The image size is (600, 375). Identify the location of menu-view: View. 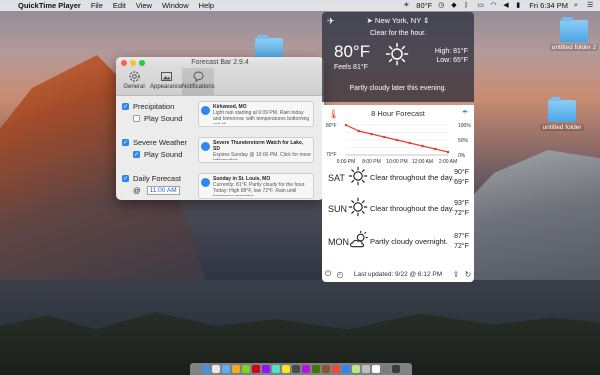
(144, 5).